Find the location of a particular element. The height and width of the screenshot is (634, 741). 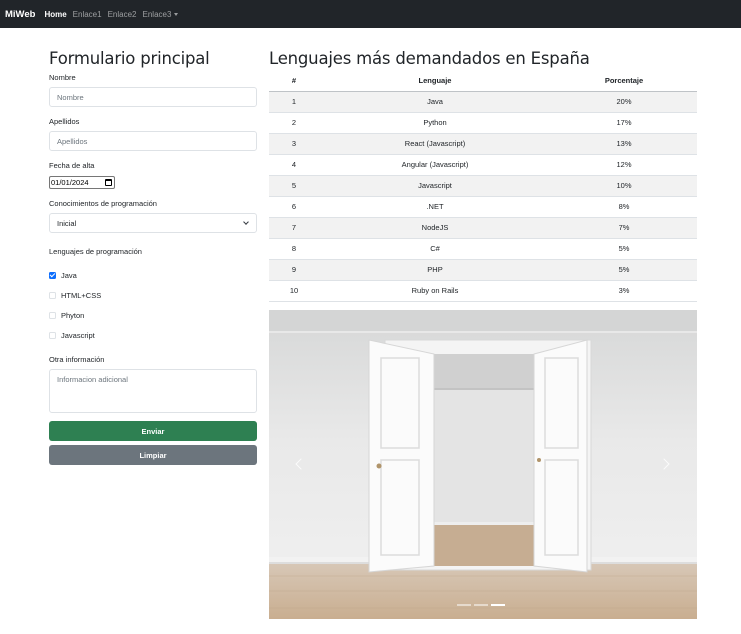

checkbox-phyton-label: Phyton is located at coordinates (73, 315).